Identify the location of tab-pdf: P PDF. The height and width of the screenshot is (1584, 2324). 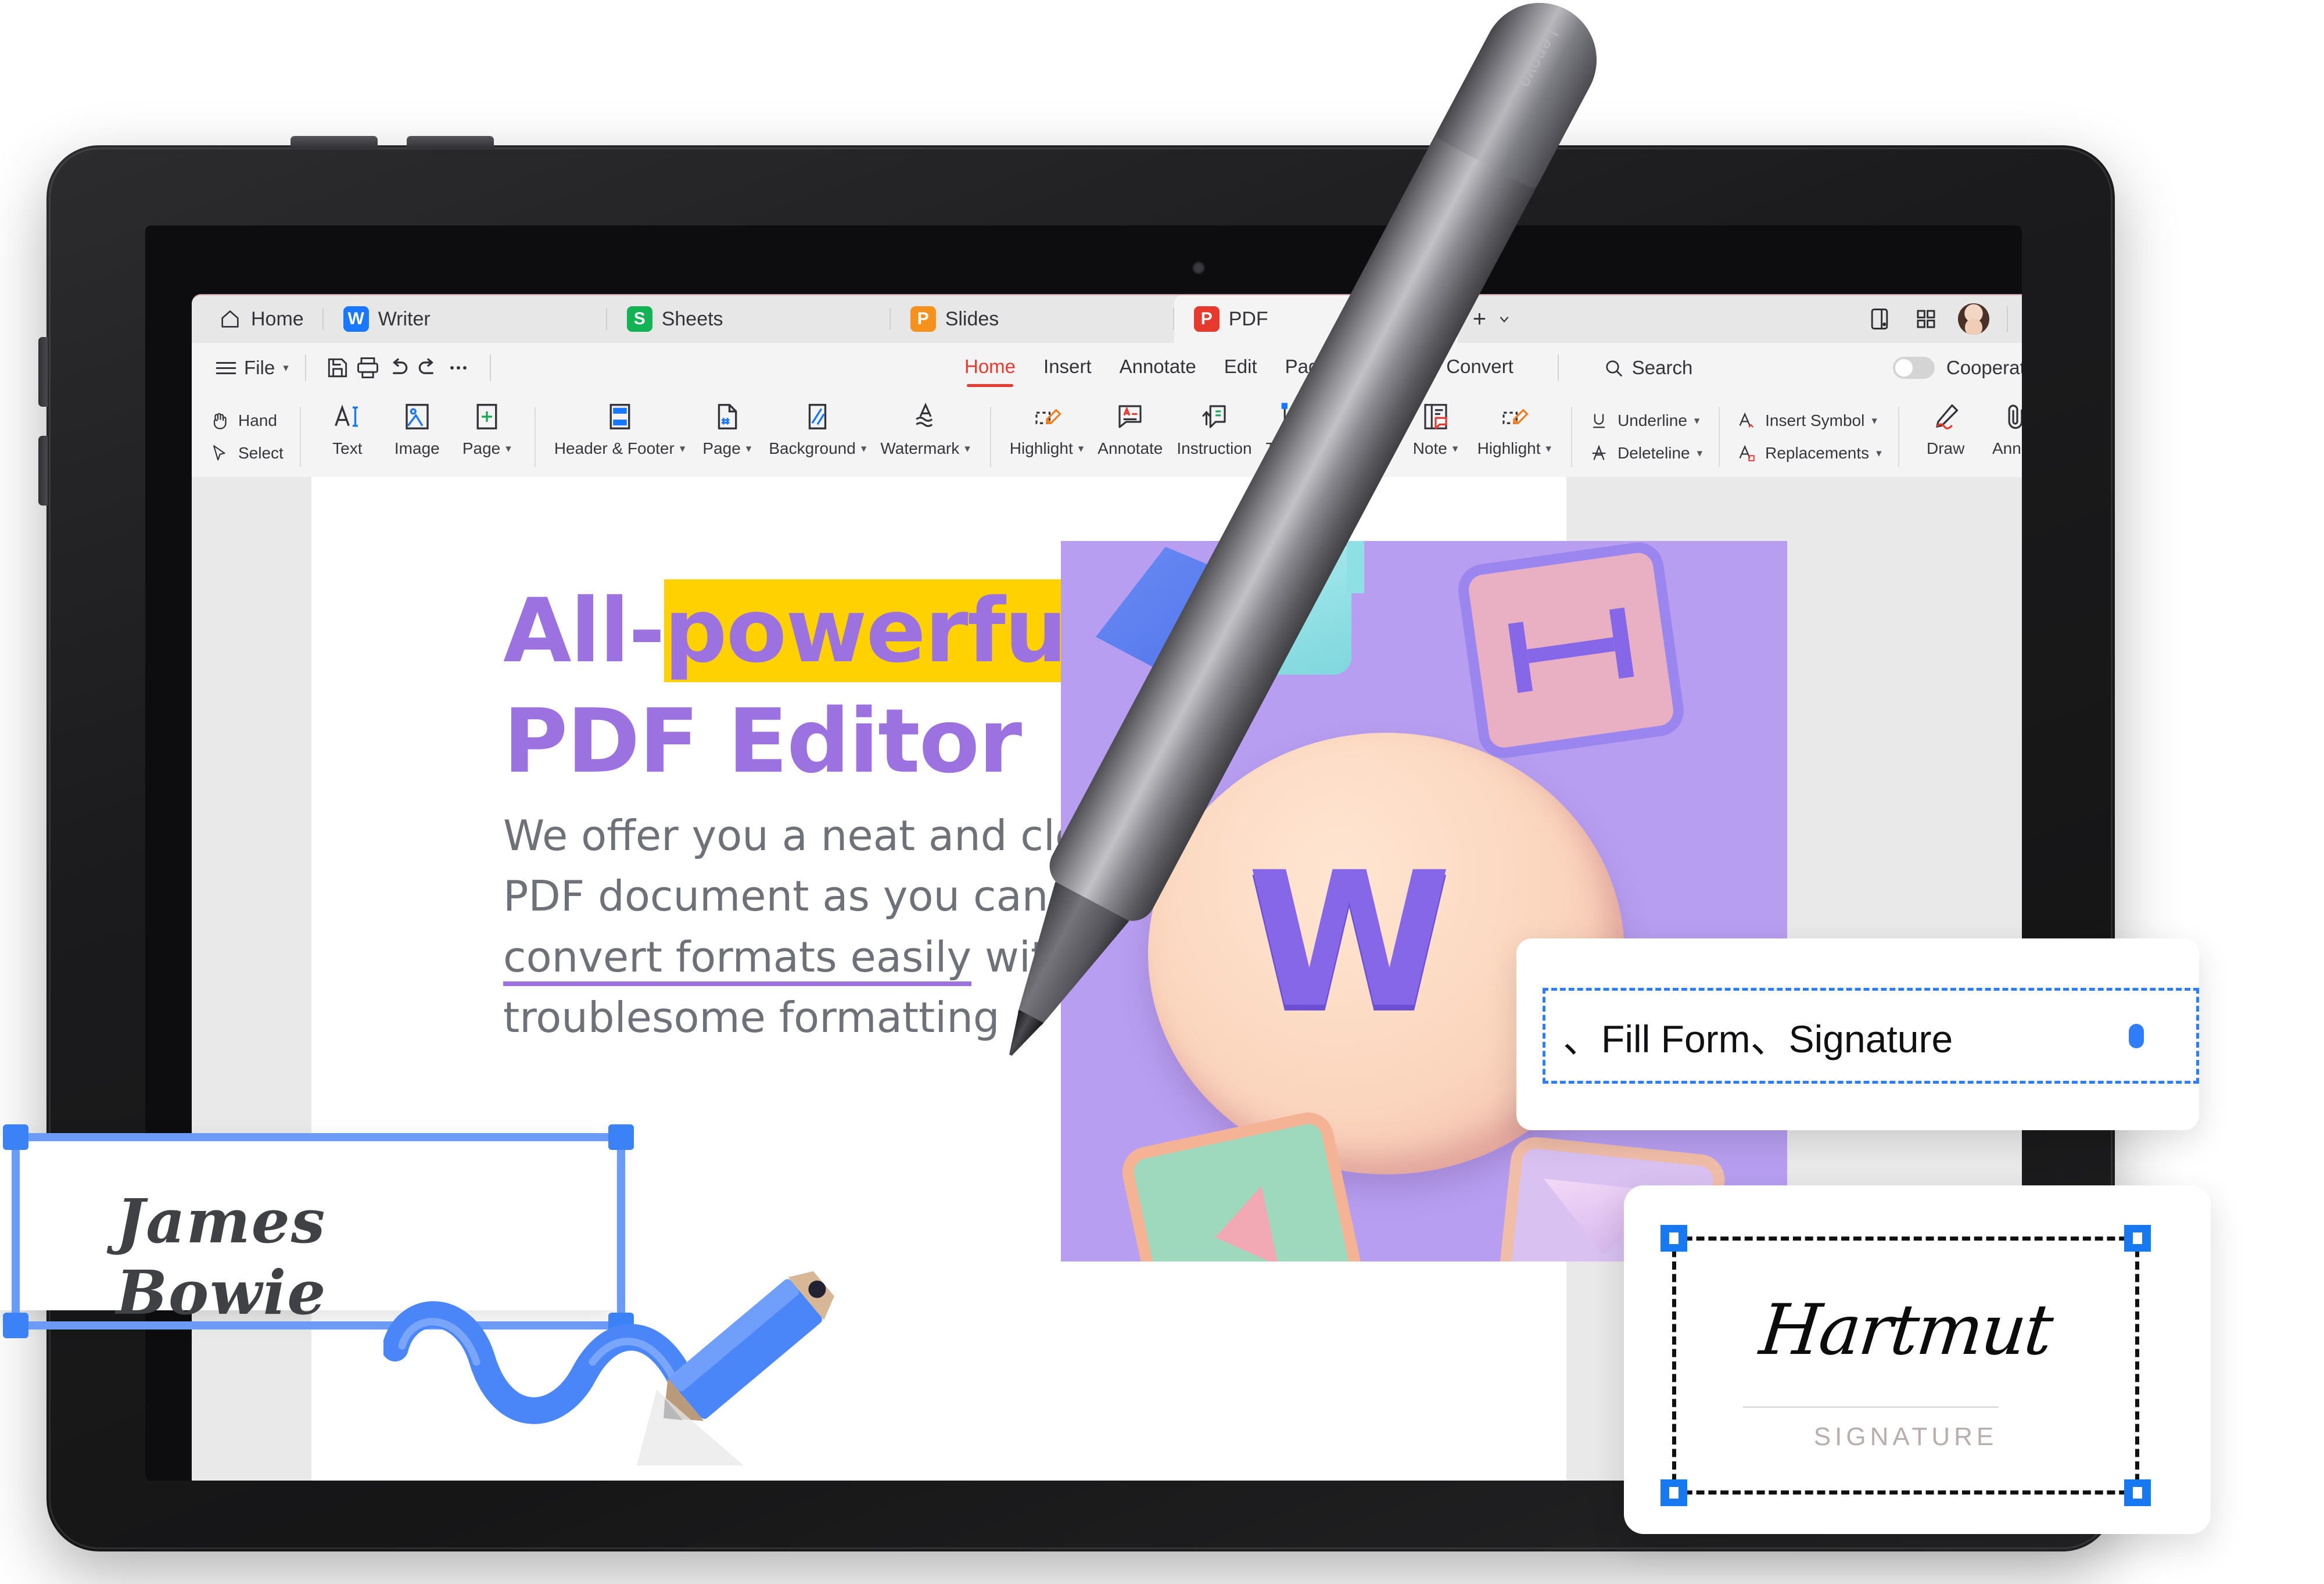
(1316, 319).